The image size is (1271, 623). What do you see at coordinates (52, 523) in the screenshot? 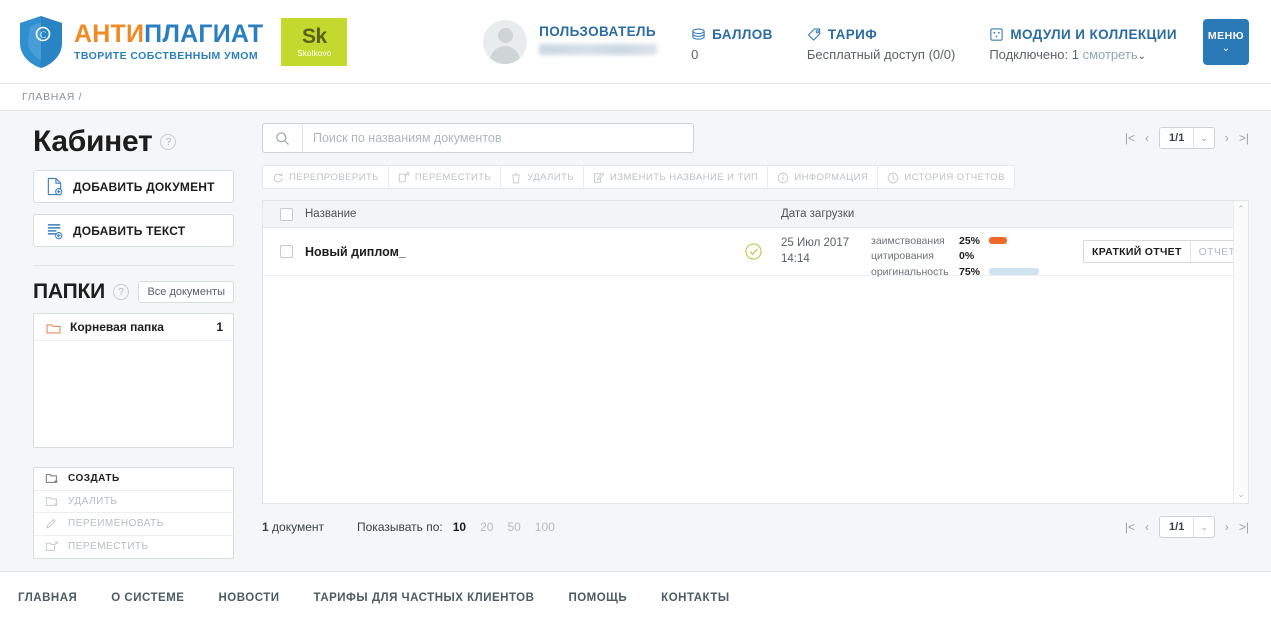
I see `pencil-icon` at bounding box center [52, 523].